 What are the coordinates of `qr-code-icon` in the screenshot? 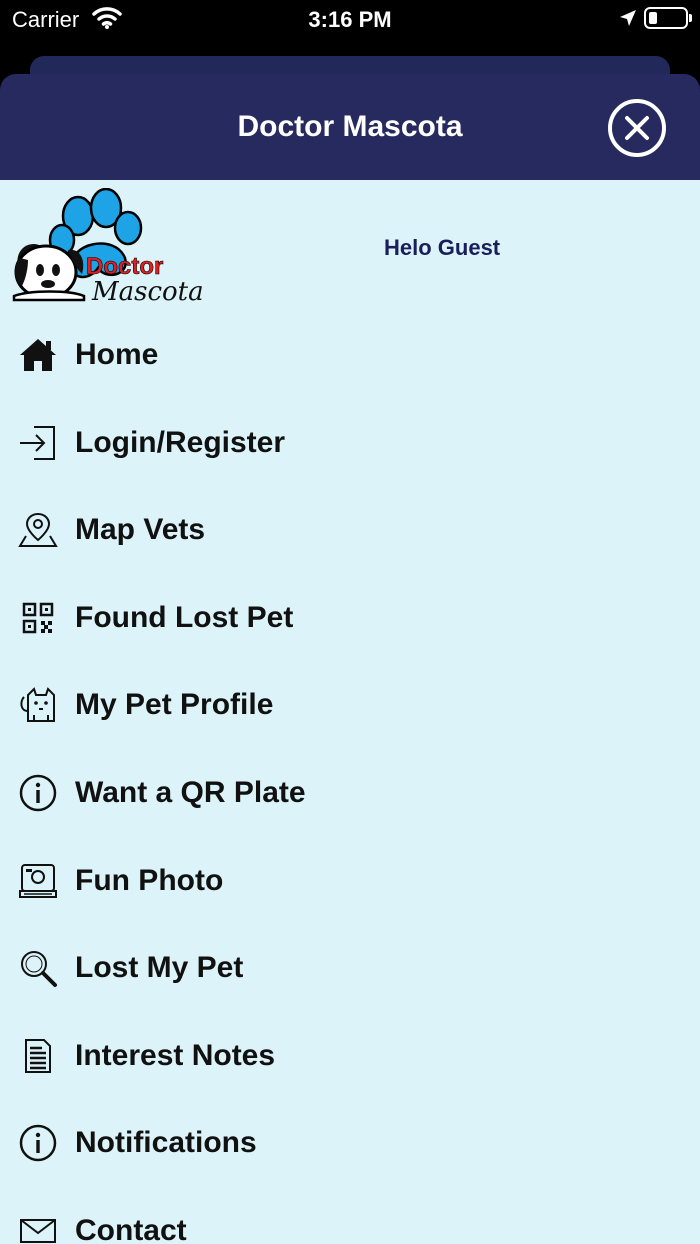 It's located at (38, 618).